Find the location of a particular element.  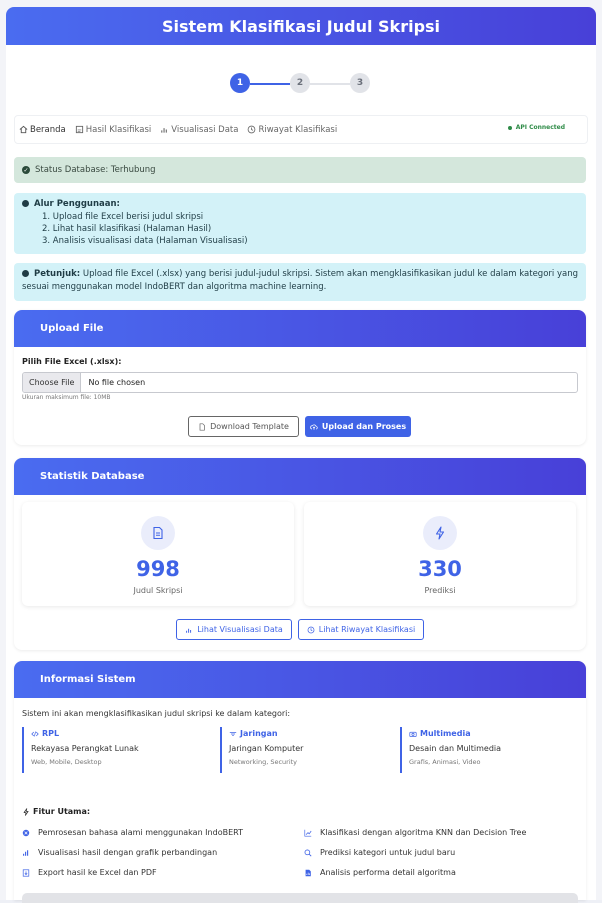

category-code: RPL is located at coordinates (51, 733).